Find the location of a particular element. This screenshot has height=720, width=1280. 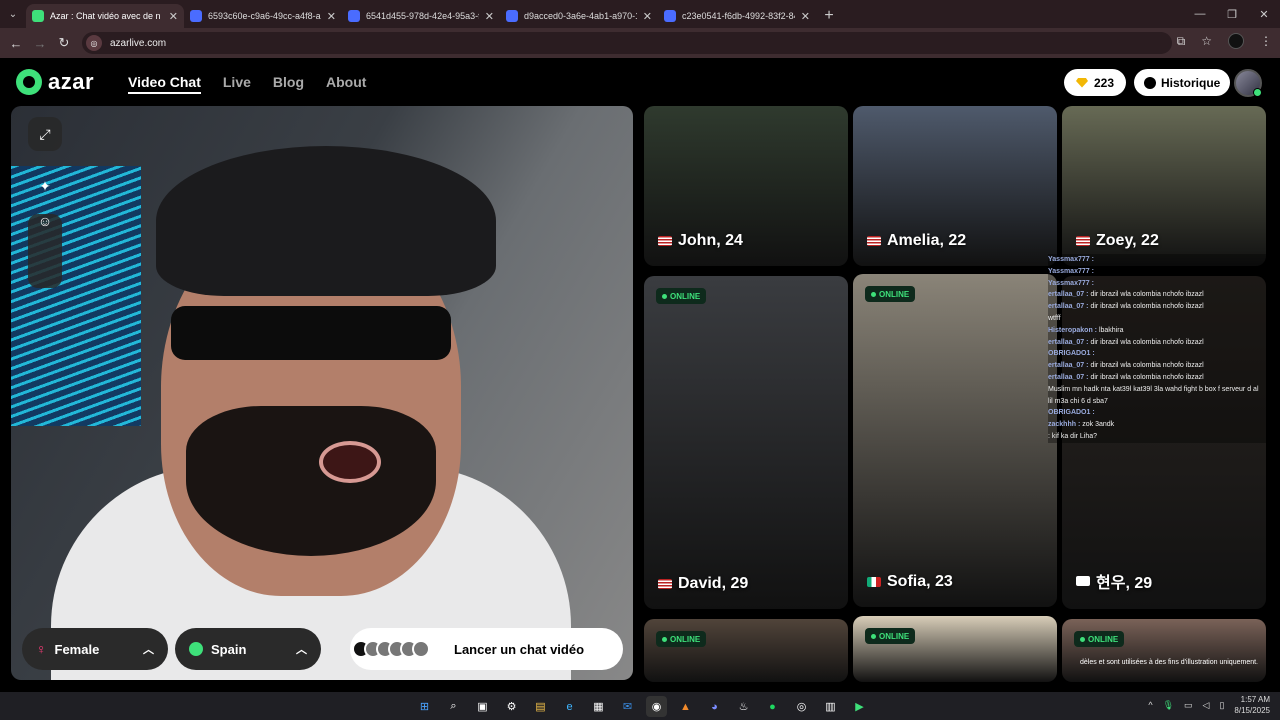

avatar-stack is located at coordinates (391, 649).